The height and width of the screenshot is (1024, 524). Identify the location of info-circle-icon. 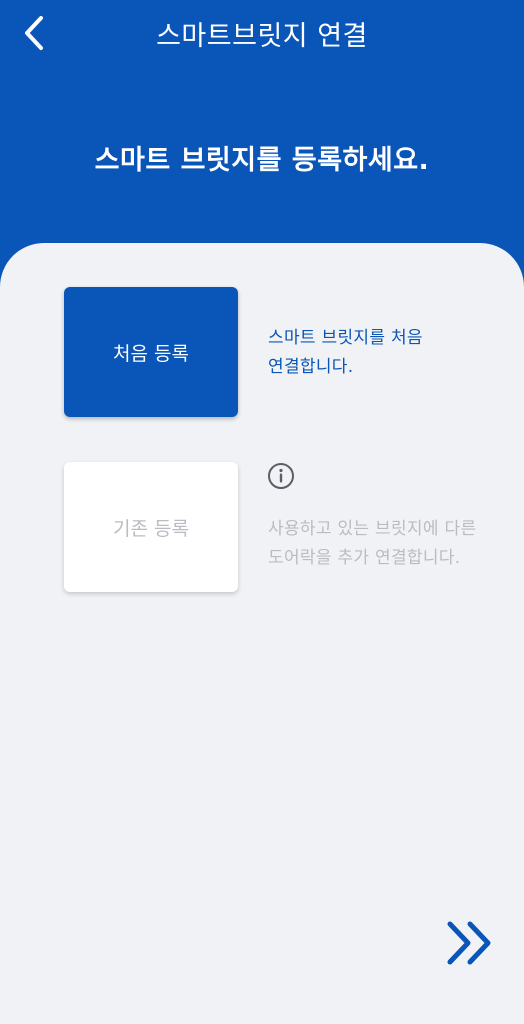
(281, 476).